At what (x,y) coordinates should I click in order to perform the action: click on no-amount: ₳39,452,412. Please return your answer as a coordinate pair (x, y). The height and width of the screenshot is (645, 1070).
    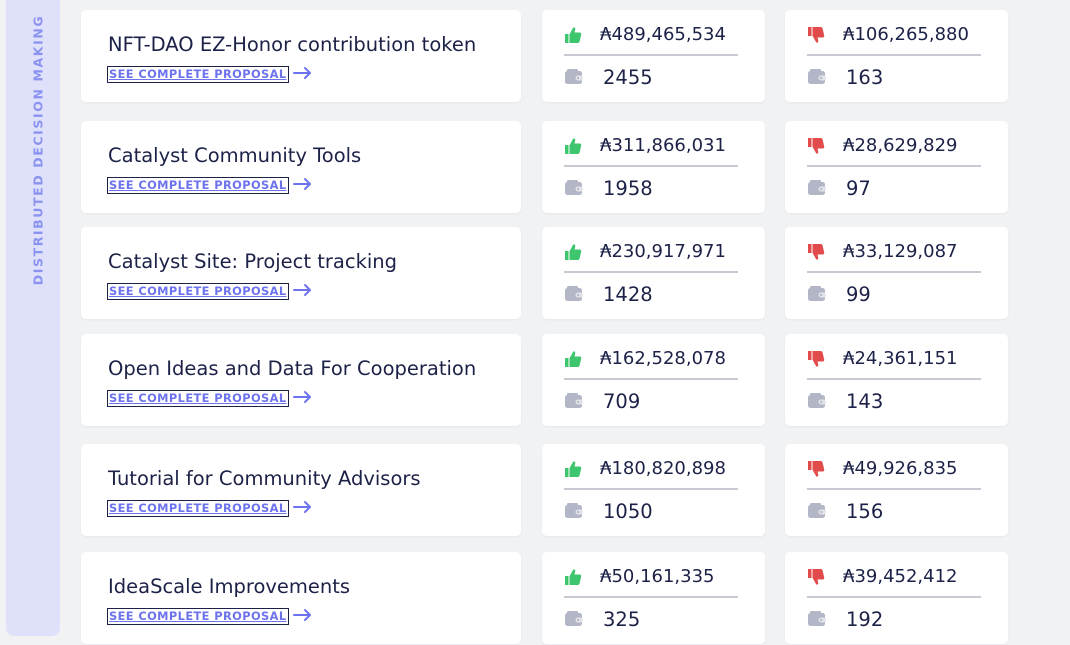
    Looking at the image, I should click on (900, 576).